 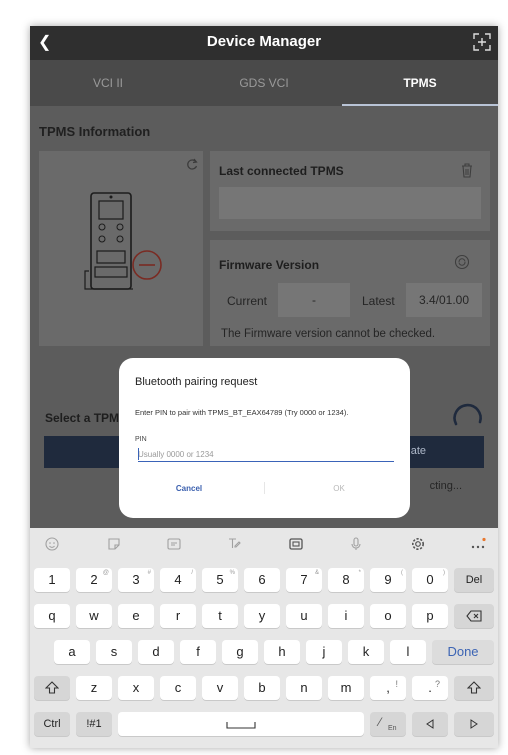 I want to click on scan-frame-icon, so click(x=482, y=42).